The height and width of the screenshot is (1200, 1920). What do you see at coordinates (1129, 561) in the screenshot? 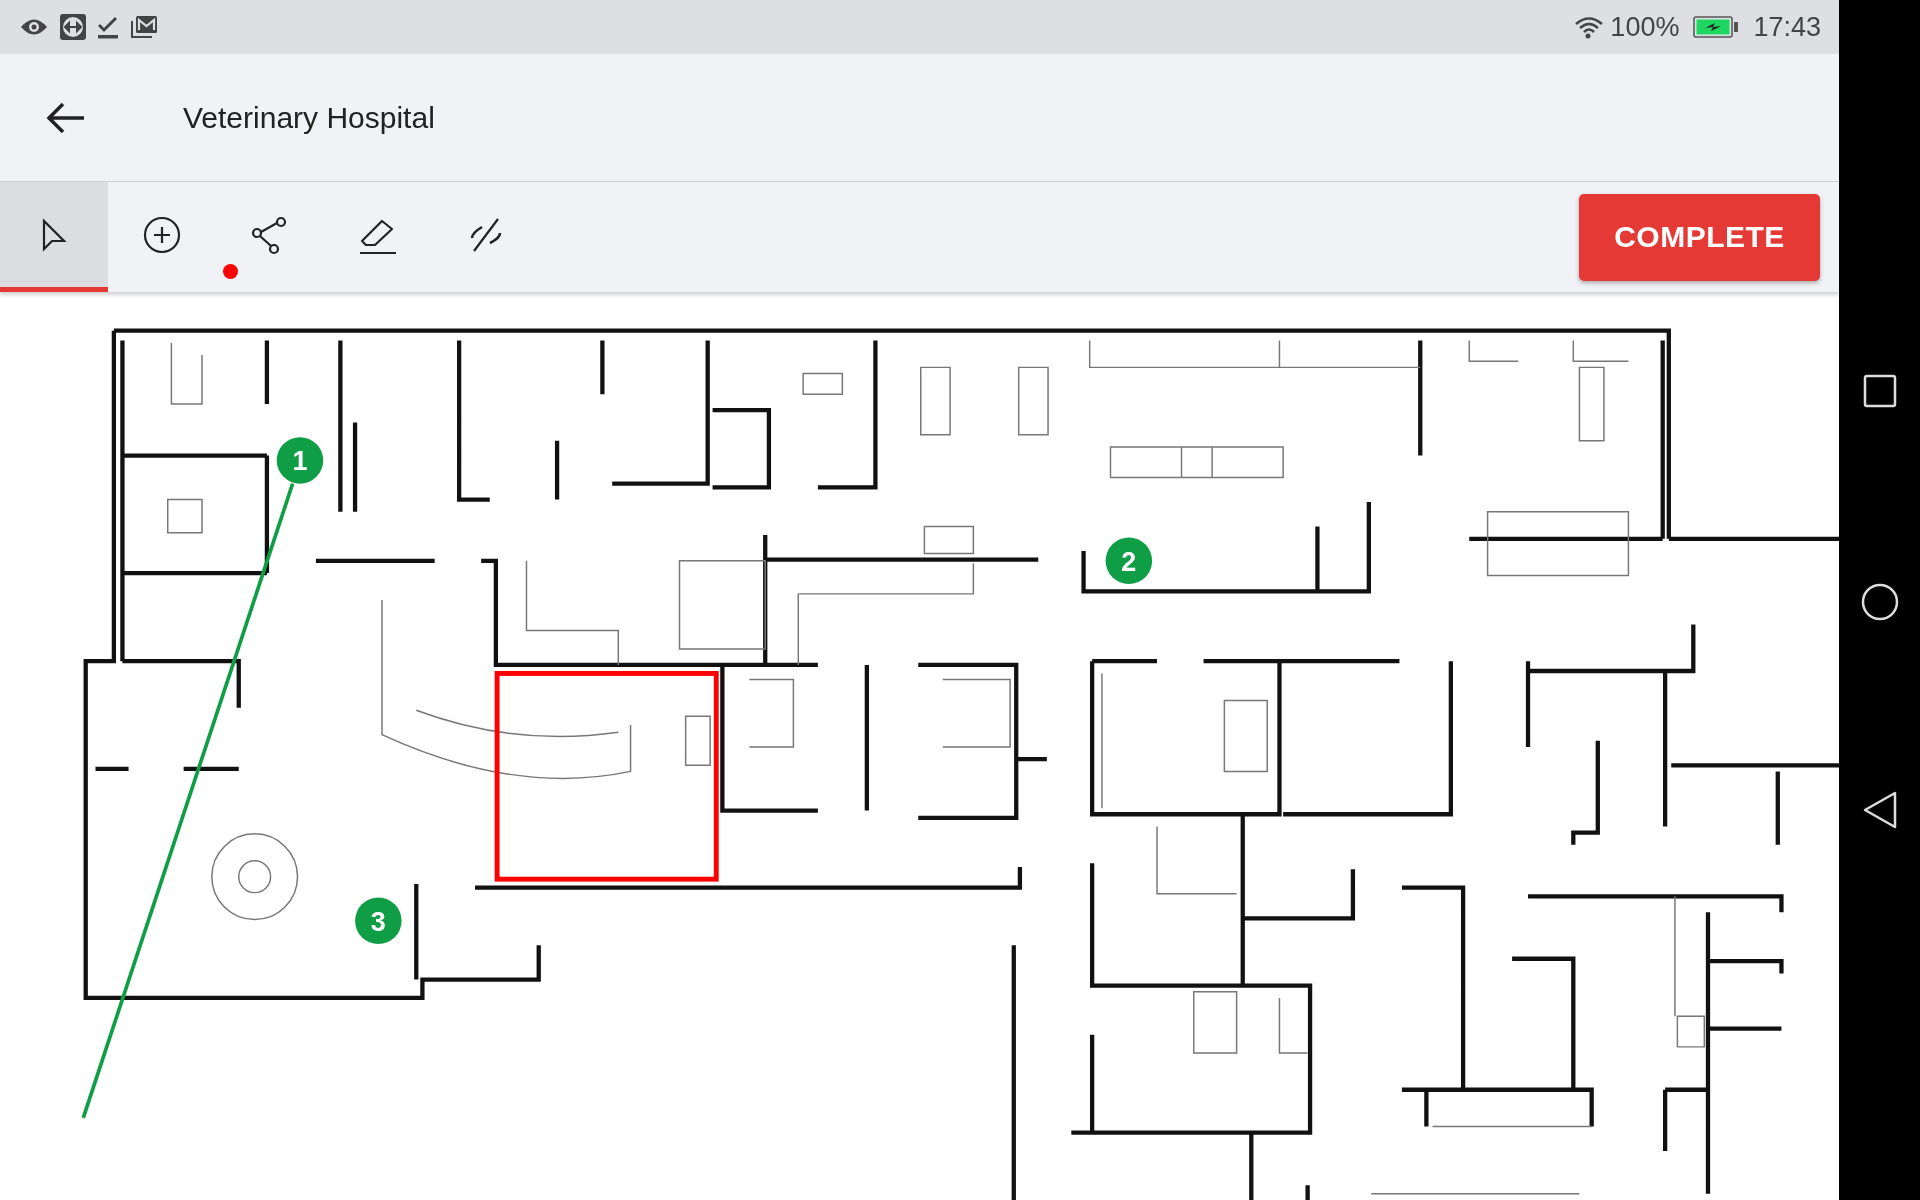
I see `numbered-map-marker: 2` at bounding box center [1129, 561].